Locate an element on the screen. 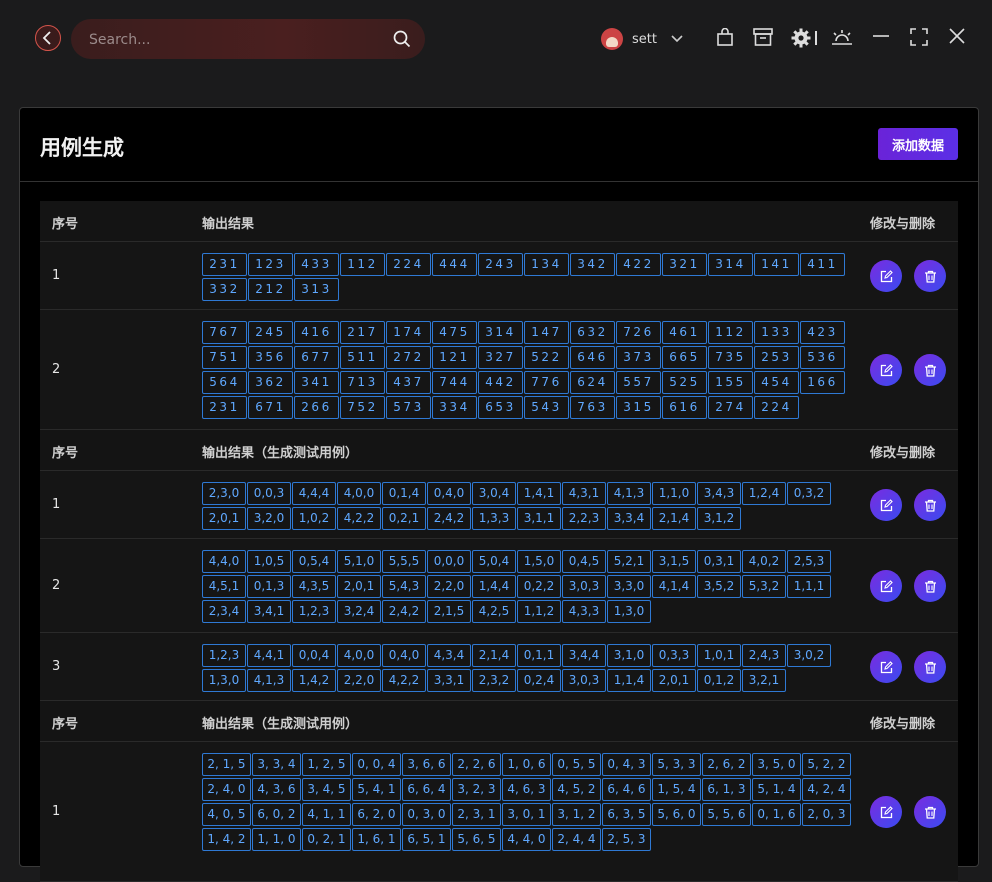 Image resolution: width=992 pixels, height=882 pixels. result-tag: 3, 0, 1 is located at coordinates (526, 814).